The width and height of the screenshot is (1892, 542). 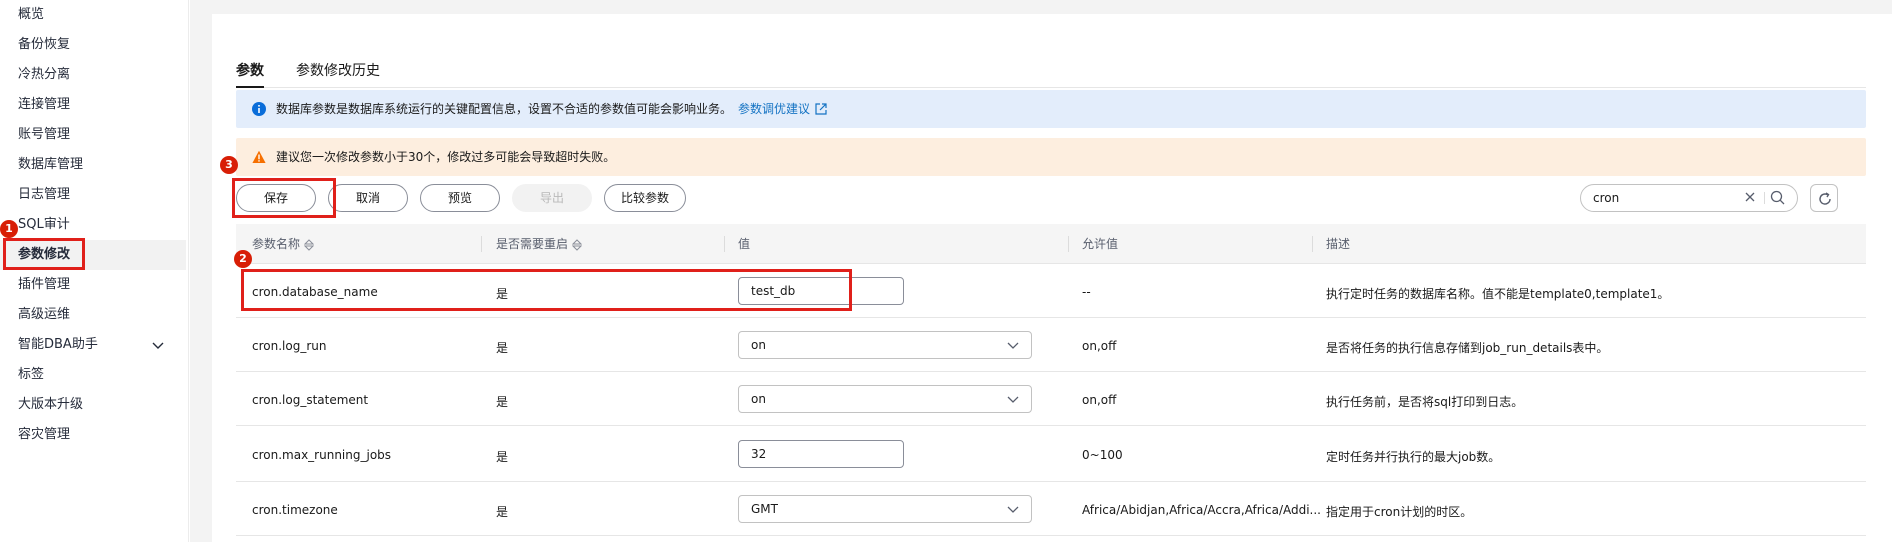 What do you see at coordinates (44, 134) in the screenshot?
I see `sidebar-item-label: 账号管理` at bounding box center [44, 134].